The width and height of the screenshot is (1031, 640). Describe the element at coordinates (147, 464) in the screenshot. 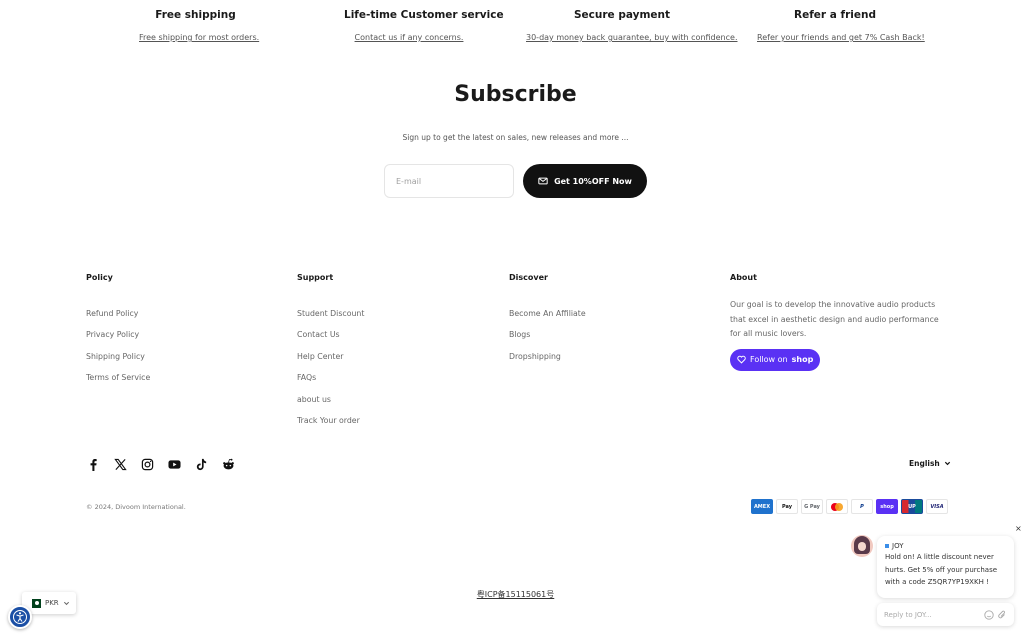

I see `instagram-icon` at that location.